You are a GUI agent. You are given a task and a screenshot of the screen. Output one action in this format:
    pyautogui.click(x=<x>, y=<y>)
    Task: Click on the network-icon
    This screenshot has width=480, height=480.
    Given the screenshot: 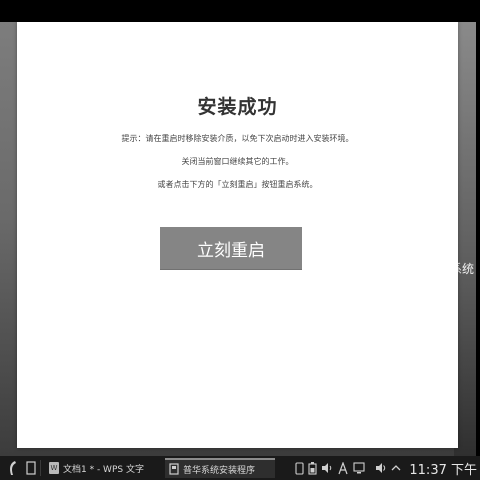 What is the action you would take?
    pyautogui.click(x=343, y=468)
    